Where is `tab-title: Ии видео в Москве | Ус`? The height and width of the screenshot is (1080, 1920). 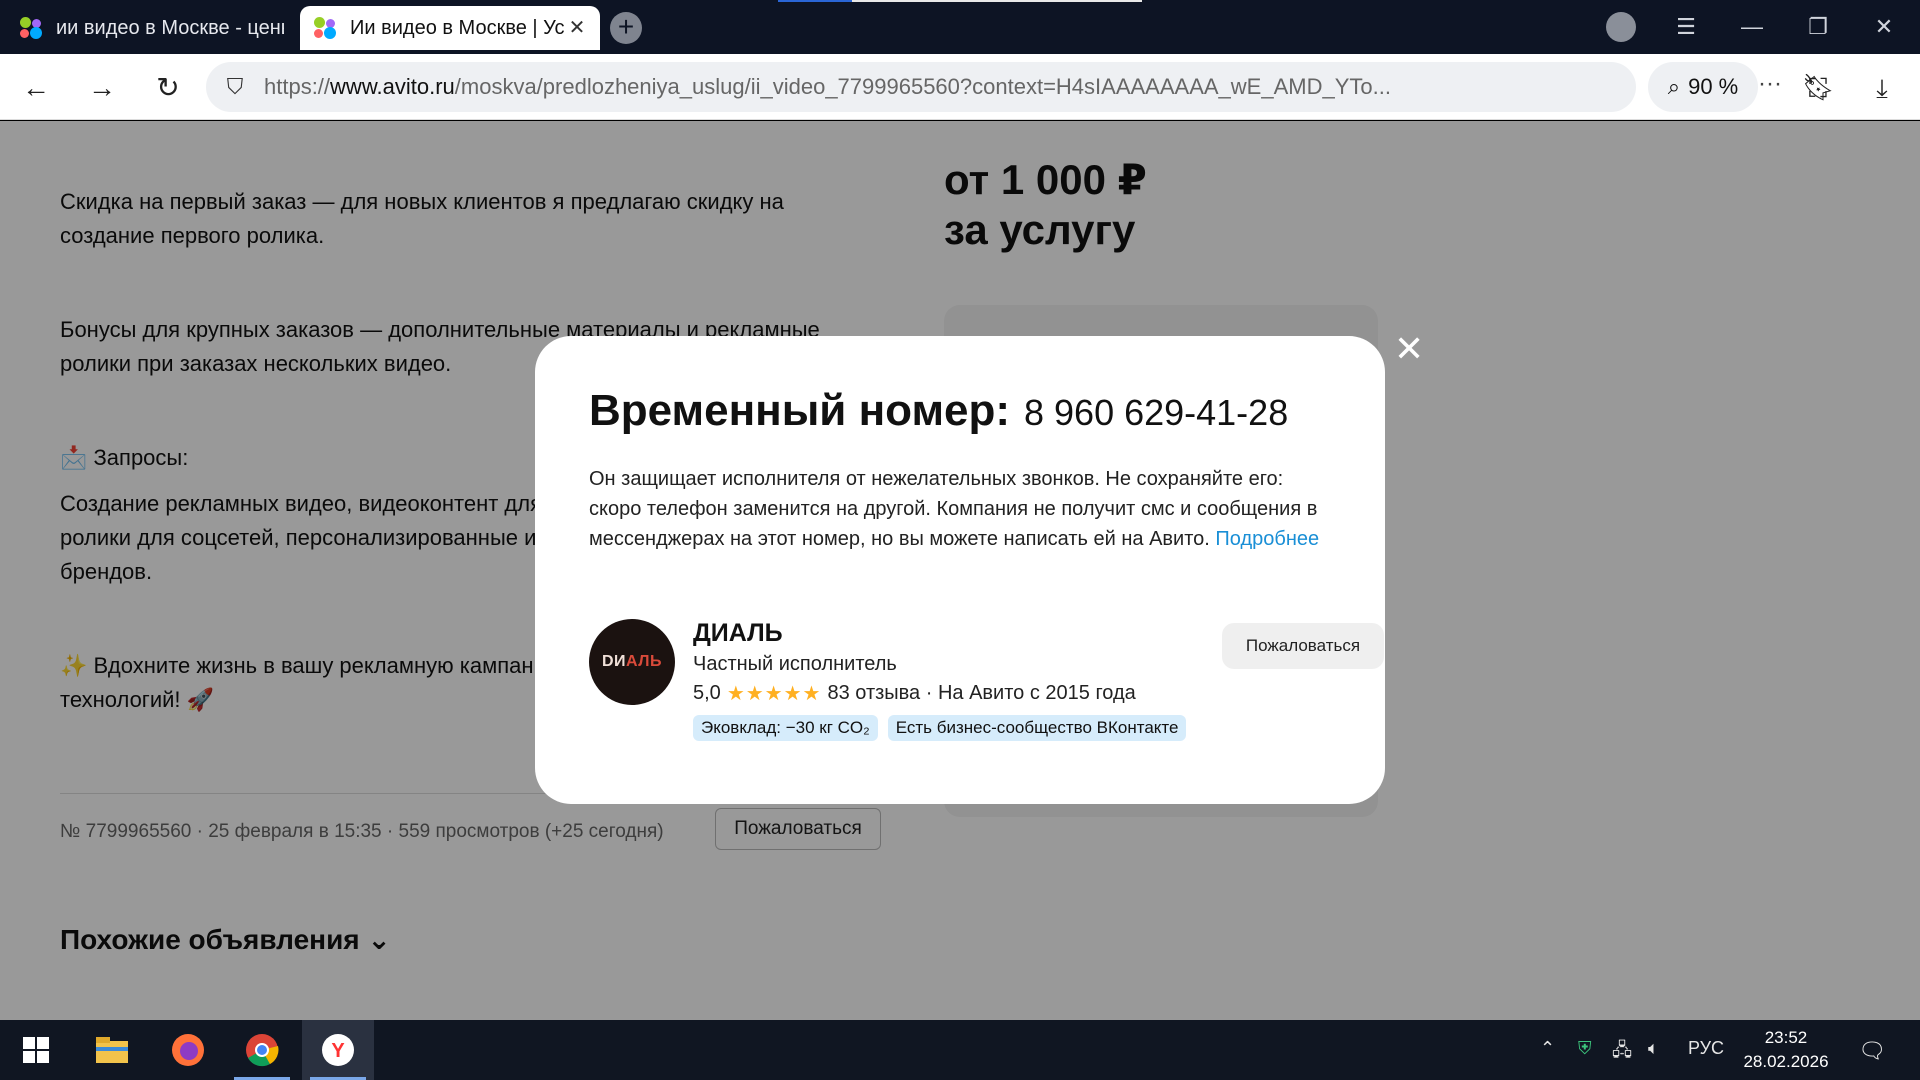 tab-title: Ии видео в Москве | Ус is located at coordinates (457, 27).